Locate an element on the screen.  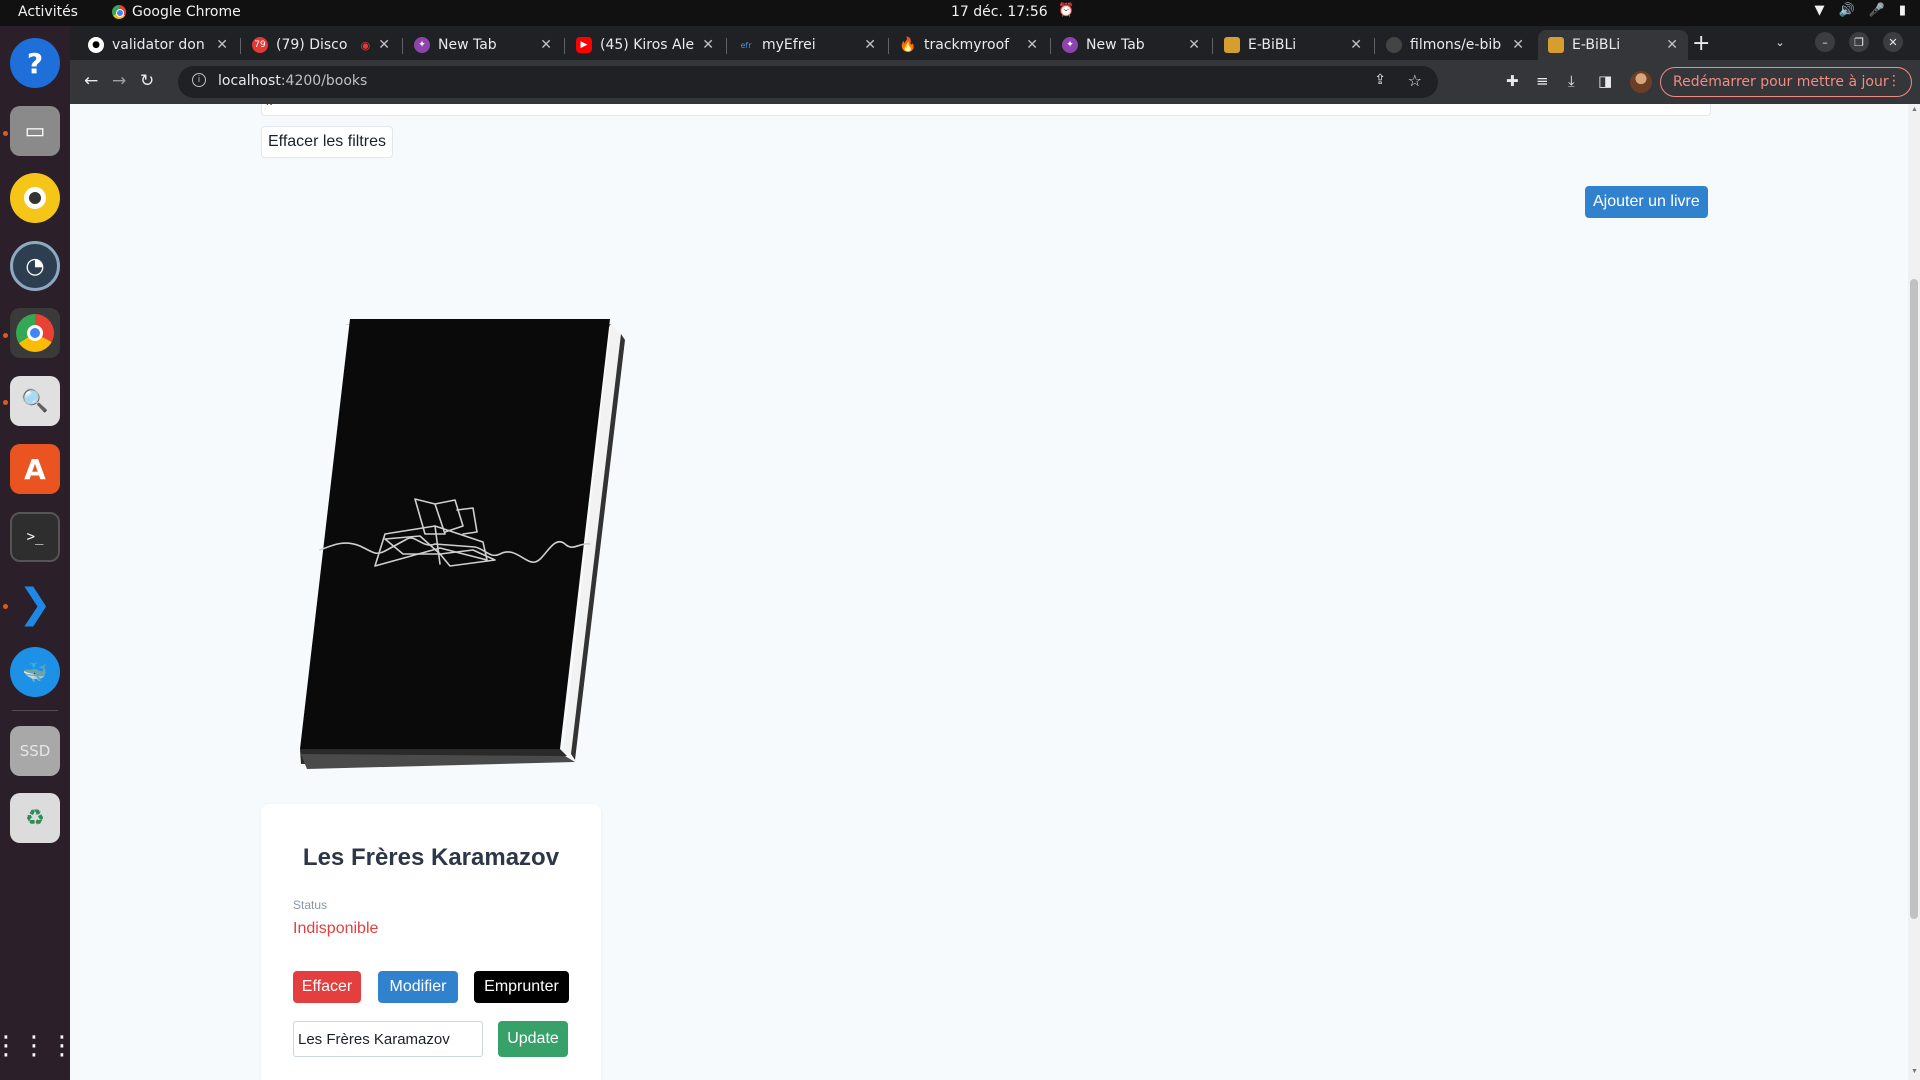
update-label: Redémarrer pour mettre à jour is located at coordinates (1781, 82).